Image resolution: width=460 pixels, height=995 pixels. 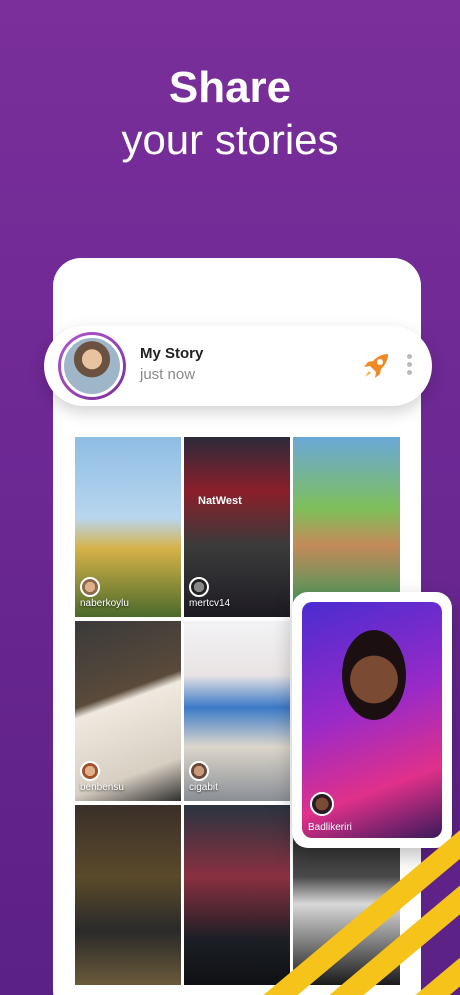 I want to click on story-username: mertcv14, so click(x=210, y=603).